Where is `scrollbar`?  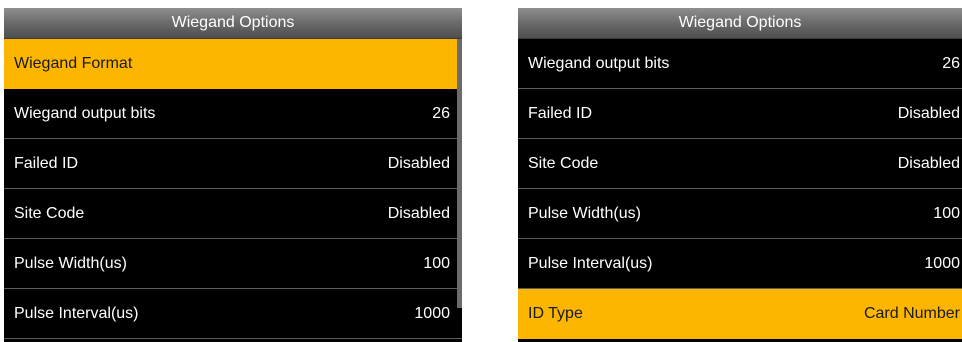
scrollbar is located at coordinates (459, 173).